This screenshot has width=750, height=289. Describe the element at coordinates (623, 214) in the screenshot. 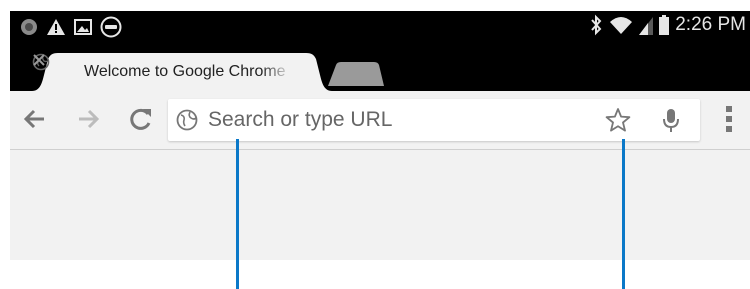

I see `callout-line-bookmark` at that location.